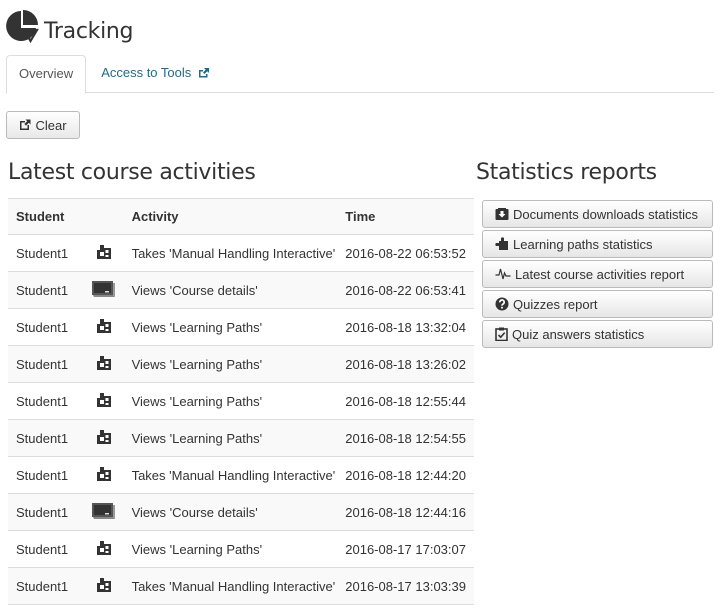 The image size is (714, 609). I want to click on column-header-time: Time, so click(408, 216).